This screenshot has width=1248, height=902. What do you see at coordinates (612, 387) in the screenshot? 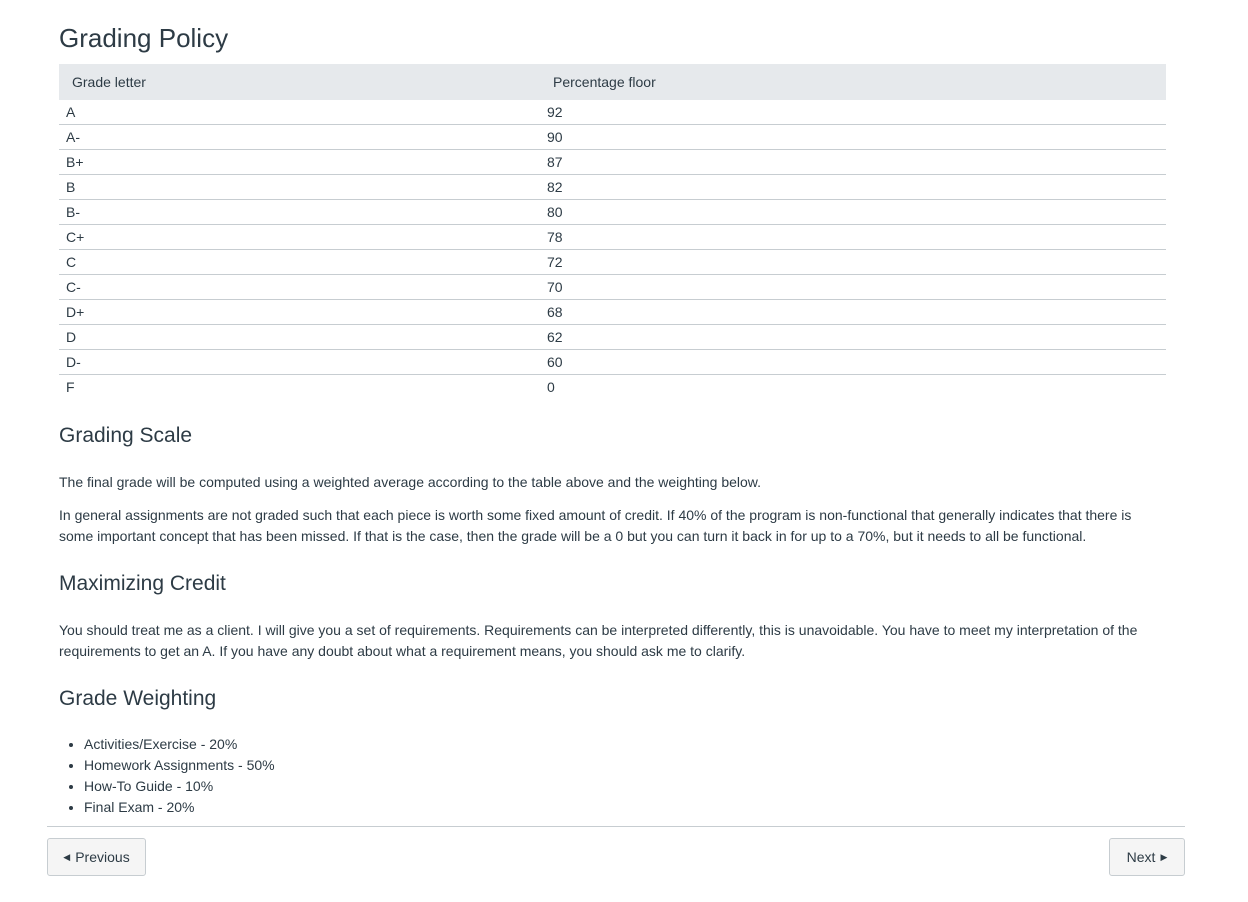
I see `table-row: F0` at bounding box center [612, 387].